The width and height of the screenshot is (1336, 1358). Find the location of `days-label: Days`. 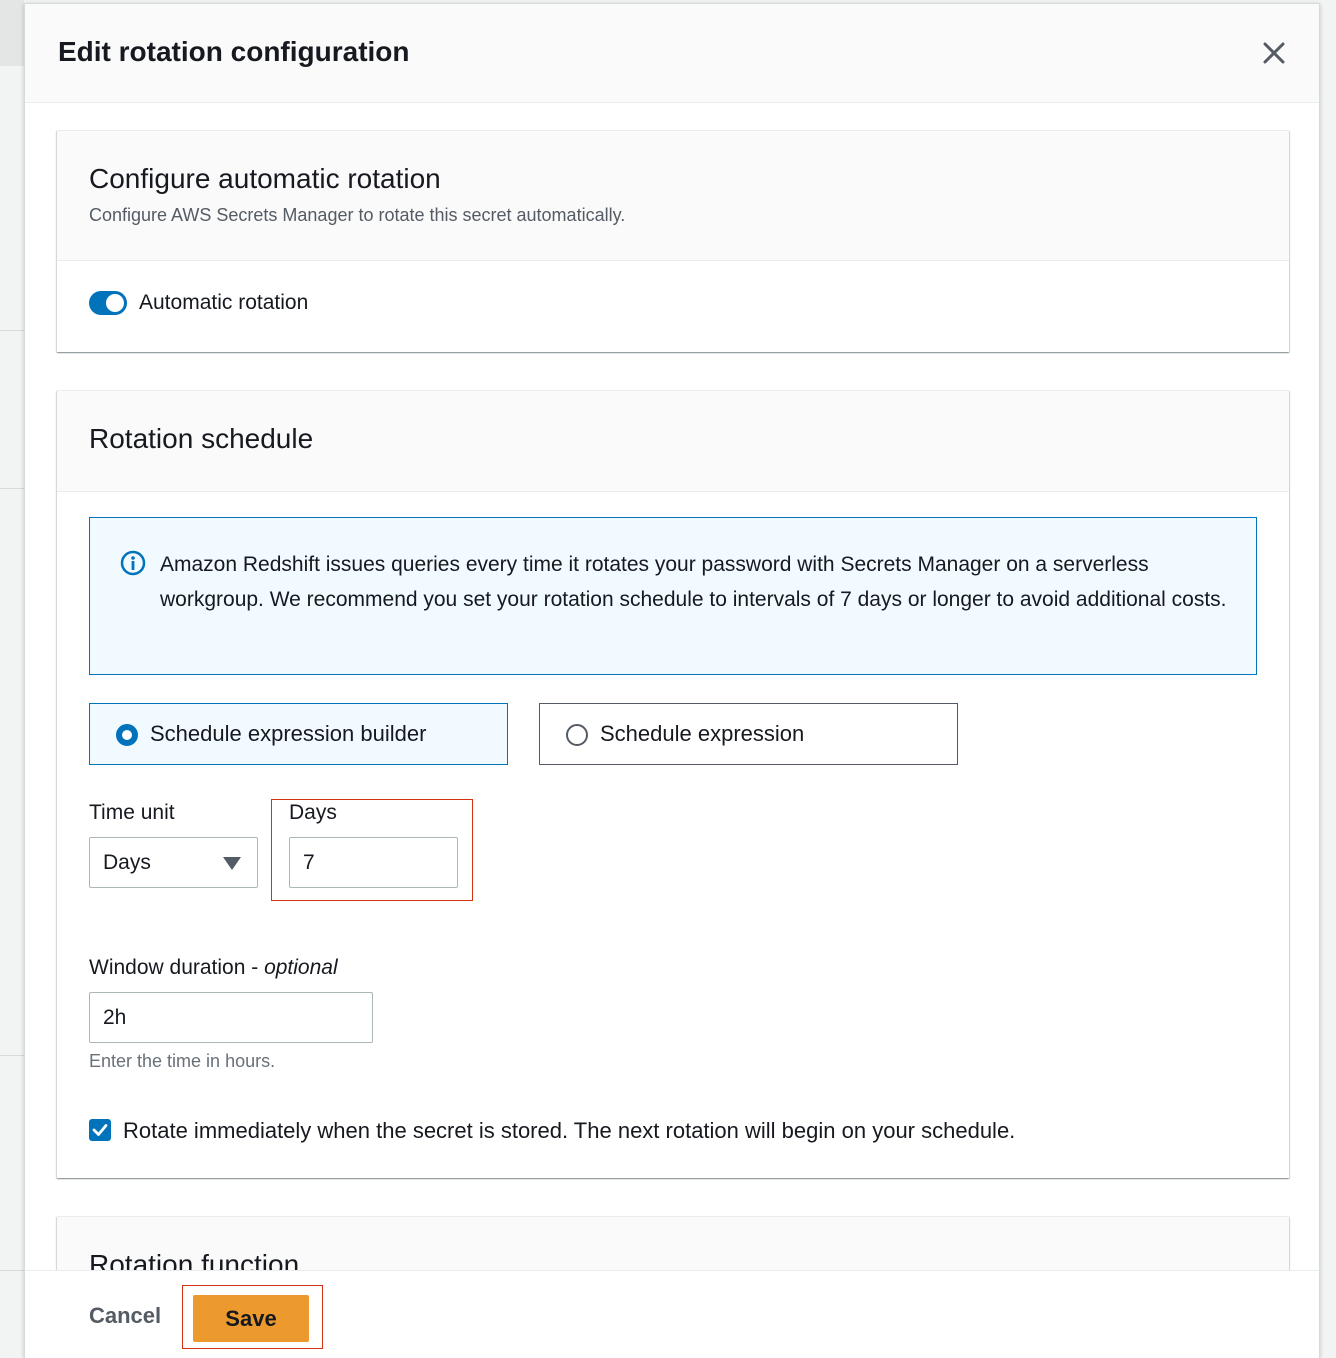

days-label: Days is located at coordinates (313, 812).